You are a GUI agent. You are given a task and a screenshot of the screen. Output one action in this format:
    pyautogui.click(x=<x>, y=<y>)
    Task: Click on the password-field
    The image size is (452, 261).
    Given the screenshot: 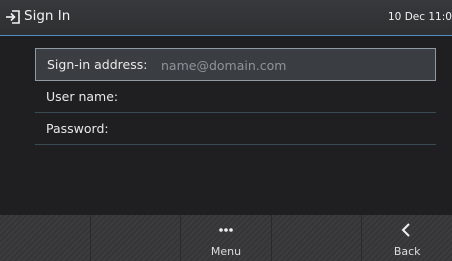 What is the action you would take?
    pyautogui.click(x=270, y=128)
    